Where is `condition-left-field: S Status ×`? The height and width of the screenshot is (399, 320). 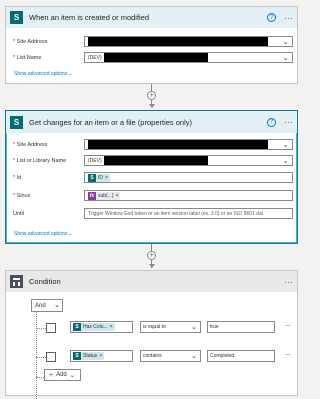
condition-left-field: S Status × is located at coordinates (101, 356).